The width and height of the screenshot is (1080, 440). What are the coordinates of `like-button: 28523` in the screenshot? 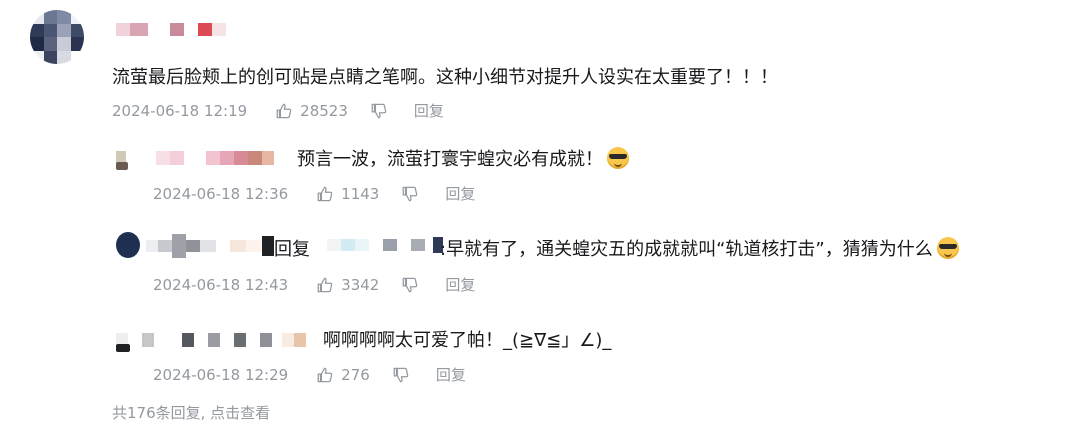 It's located at (311, 111).